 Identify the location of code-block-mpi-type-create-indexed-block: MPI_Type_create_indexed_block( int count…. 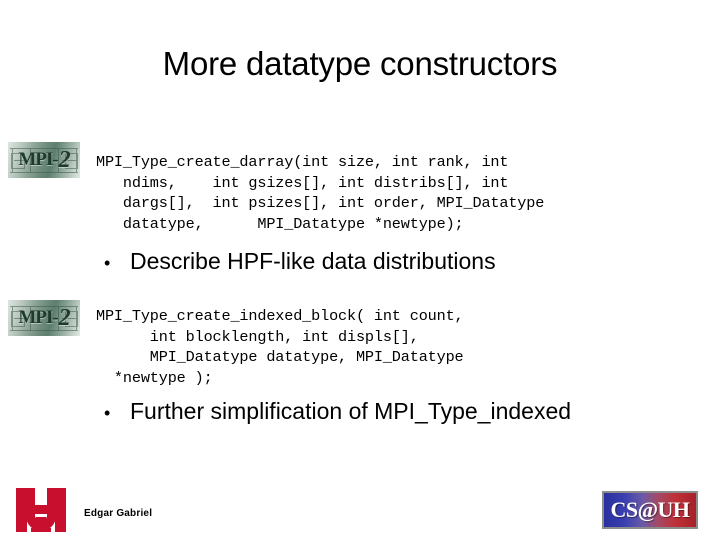
(280, 347).